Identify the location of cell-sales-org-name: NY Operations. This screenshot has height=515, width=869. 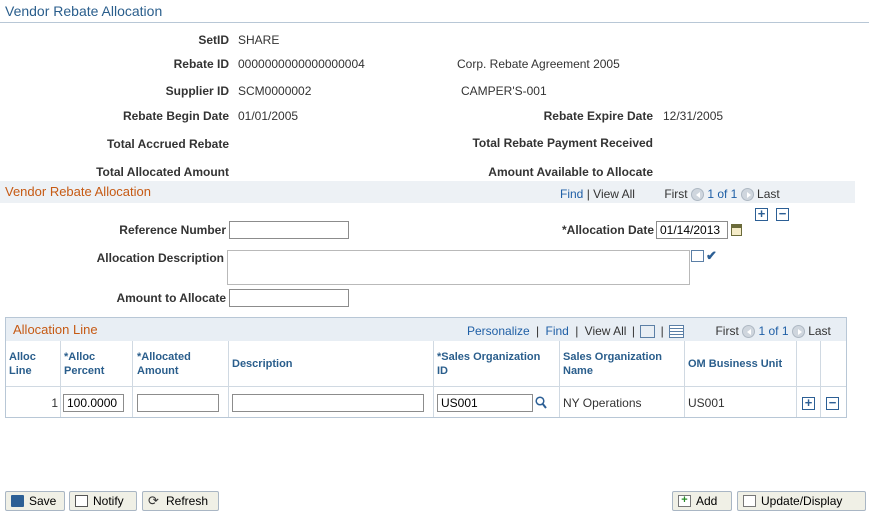
(602, 403).